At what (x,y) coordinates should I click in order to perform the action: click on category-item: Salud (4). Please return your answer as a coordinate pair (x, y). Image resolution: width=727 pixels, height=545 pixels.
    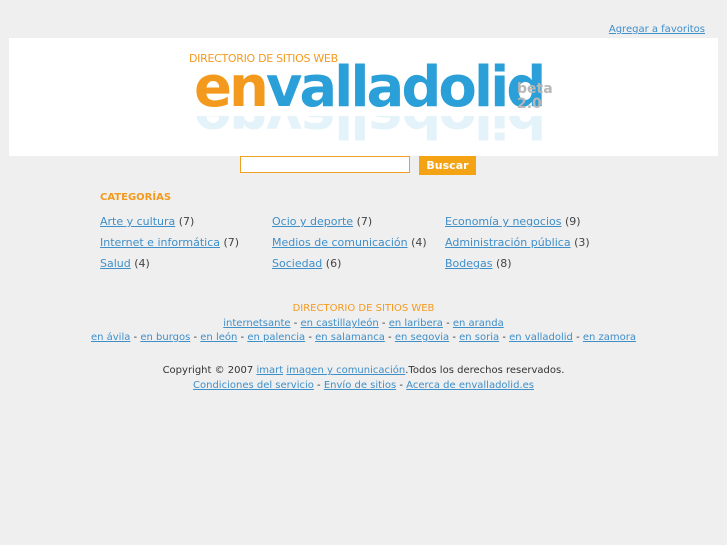
    Looking at the image, I should click on (125, 263).